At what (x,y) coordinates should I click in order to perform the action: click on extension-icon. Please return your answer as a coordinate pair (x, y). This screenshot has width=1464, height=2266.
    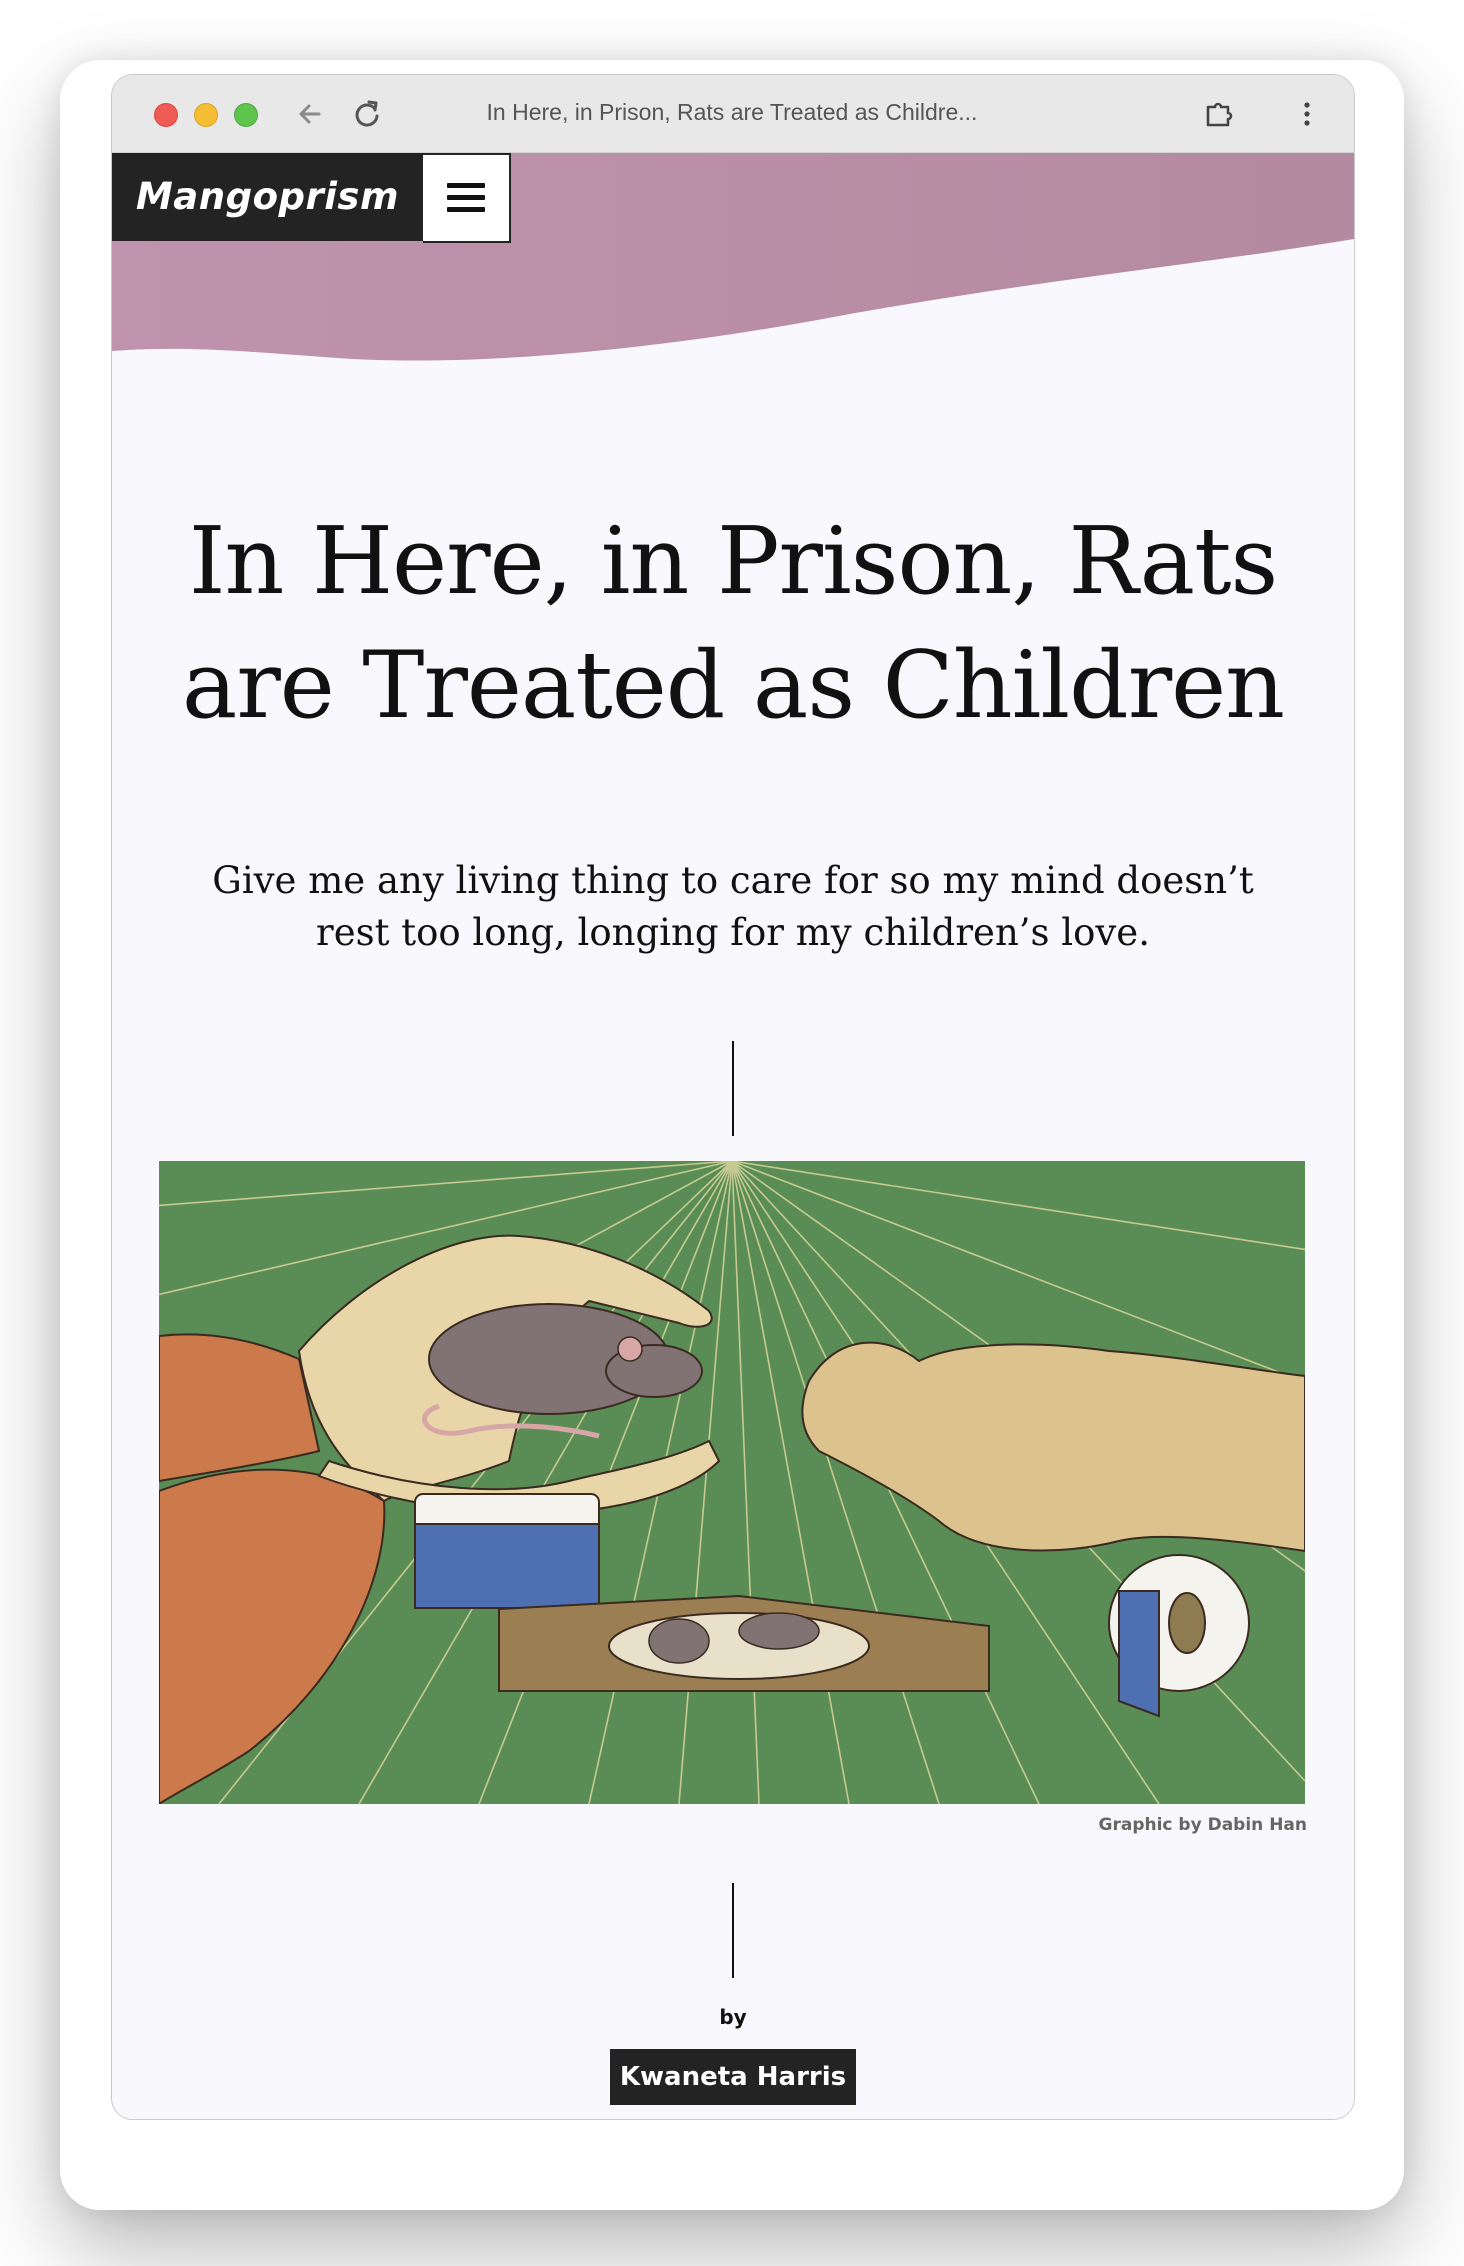
    Looking at the image, I should click on (1219, 114).